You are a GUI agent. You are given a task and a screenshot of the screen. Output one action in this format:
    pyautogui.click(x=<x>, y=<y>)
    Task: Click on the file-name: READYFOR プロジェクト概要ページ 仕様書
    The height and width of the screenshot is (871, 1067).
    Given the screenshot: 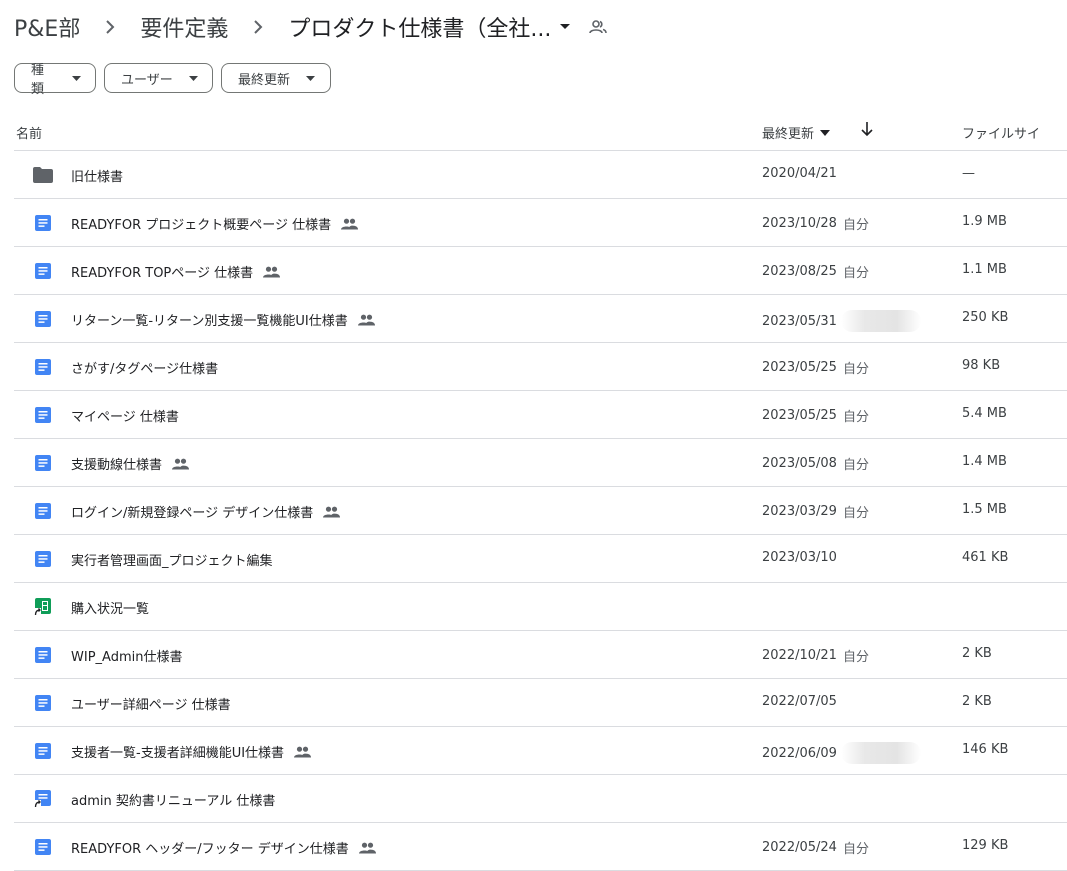 What is the action you would take?
    pyautogui.click(x=215, y=223)
    